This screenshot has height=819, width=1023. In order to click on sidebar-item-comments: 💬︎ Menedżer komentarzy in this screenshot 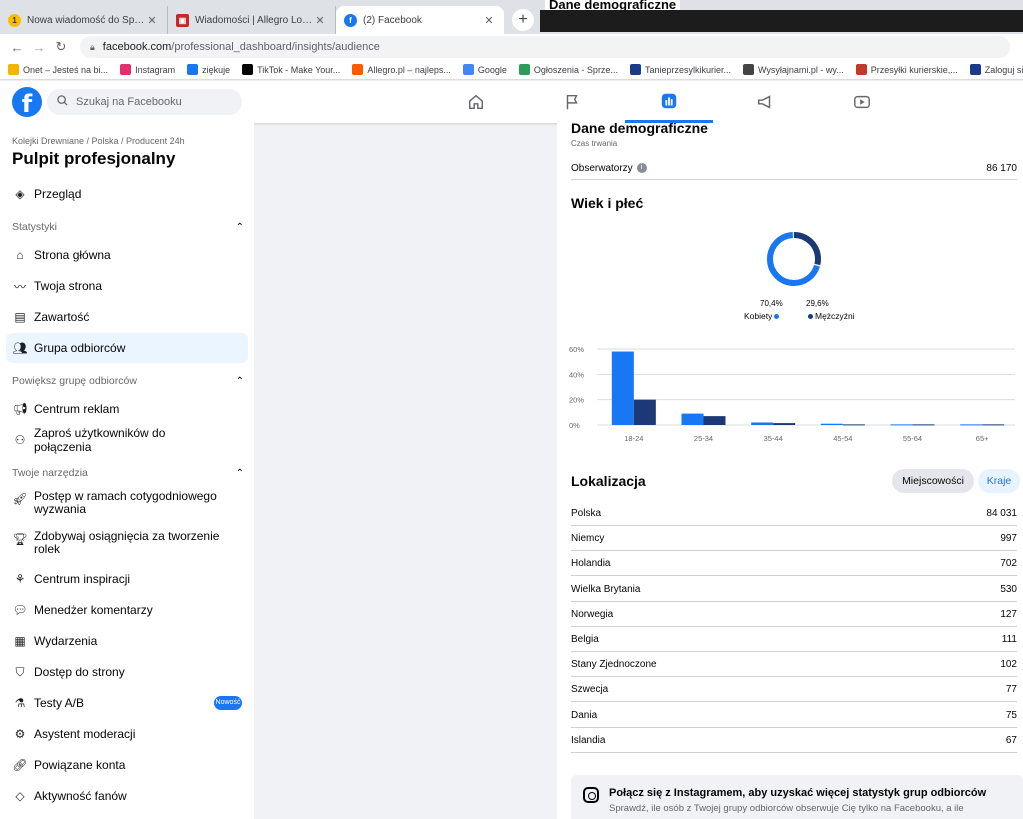, I will do `click(127, 610)`.